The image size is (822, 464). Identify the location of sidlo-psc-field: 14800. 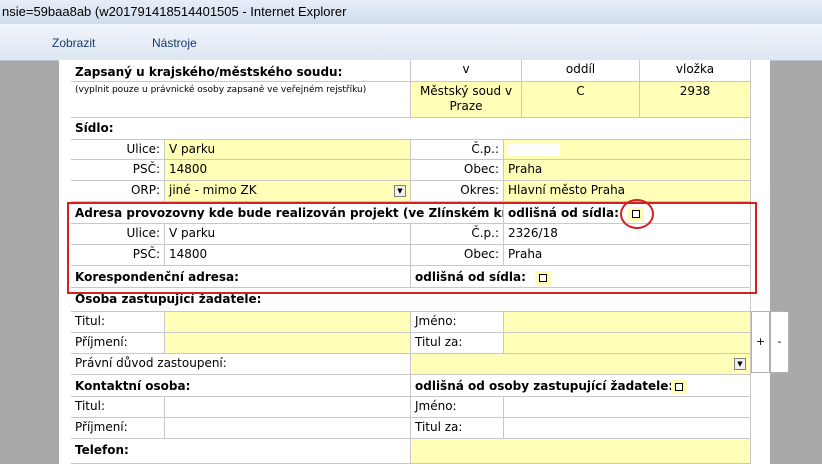
(288, 170).